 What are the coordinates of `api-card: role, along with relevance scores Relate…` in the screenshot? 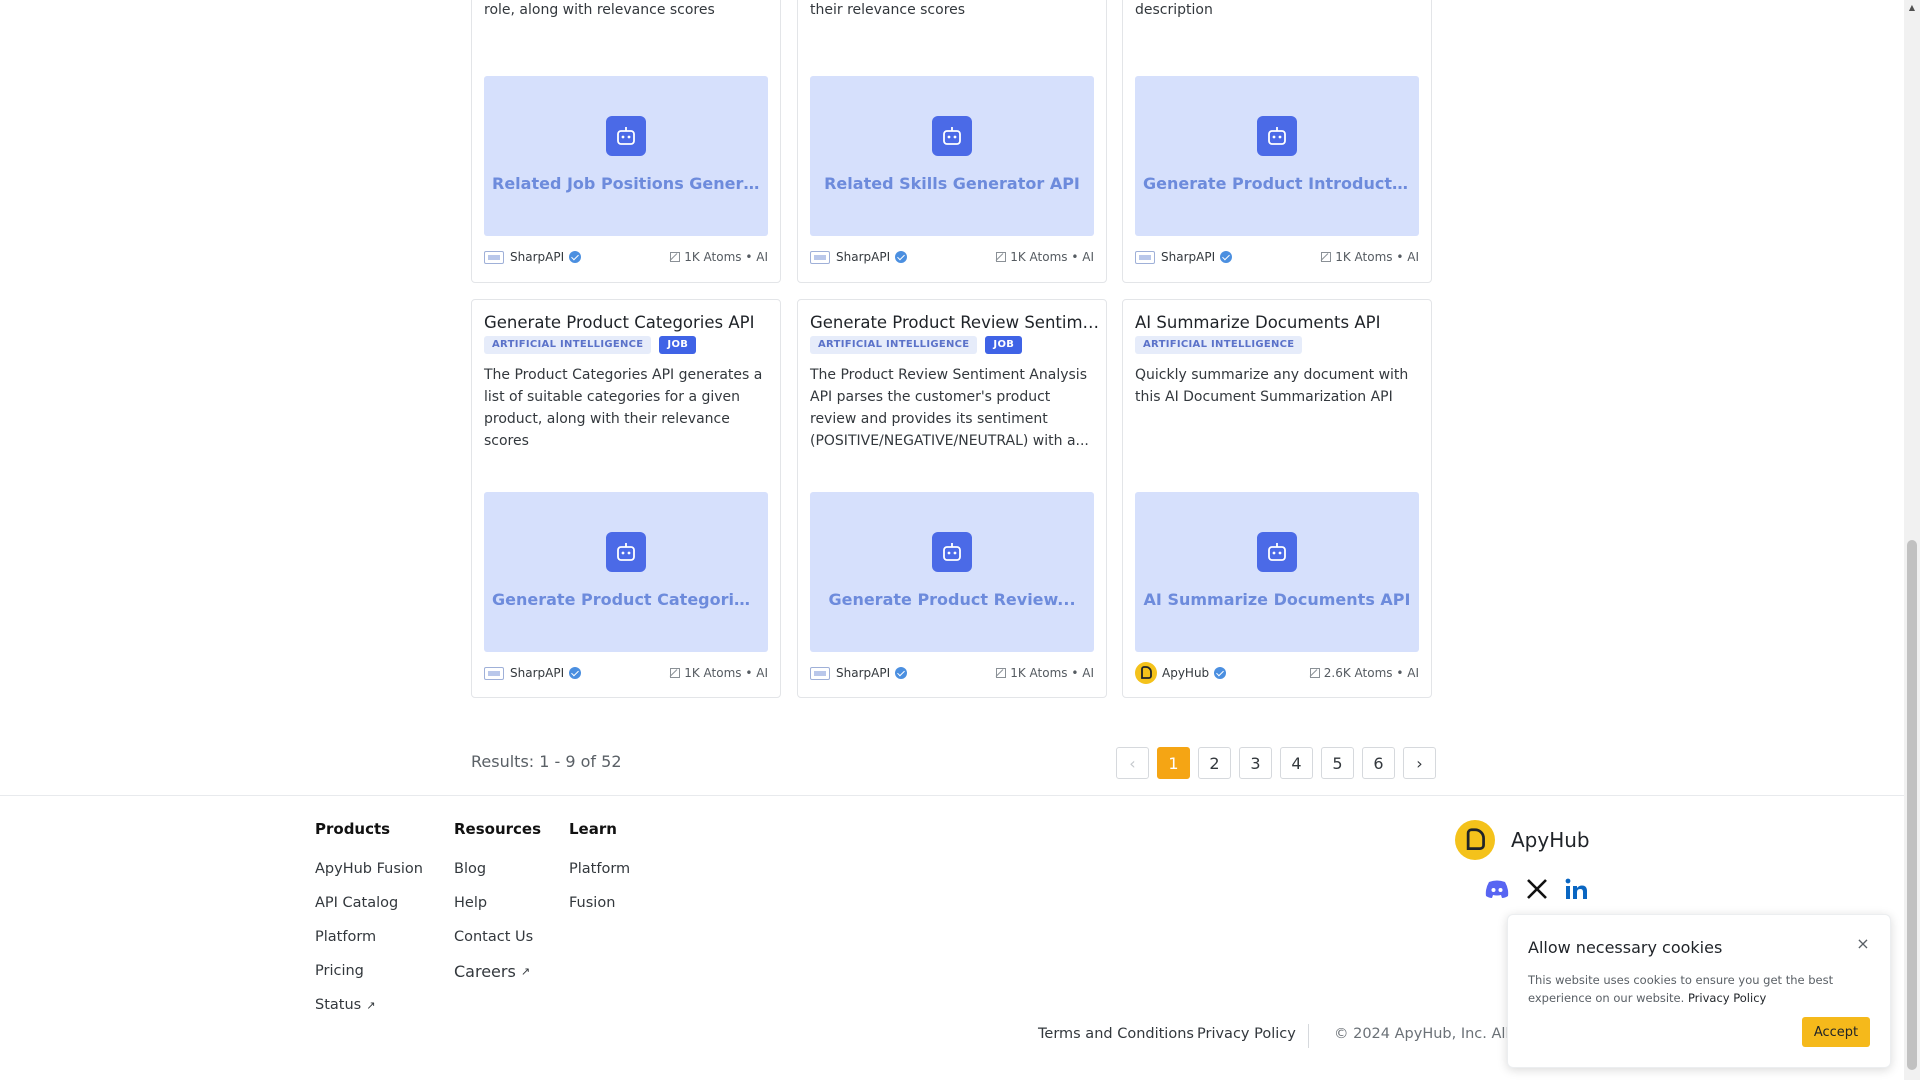 It's located at (626, 141).